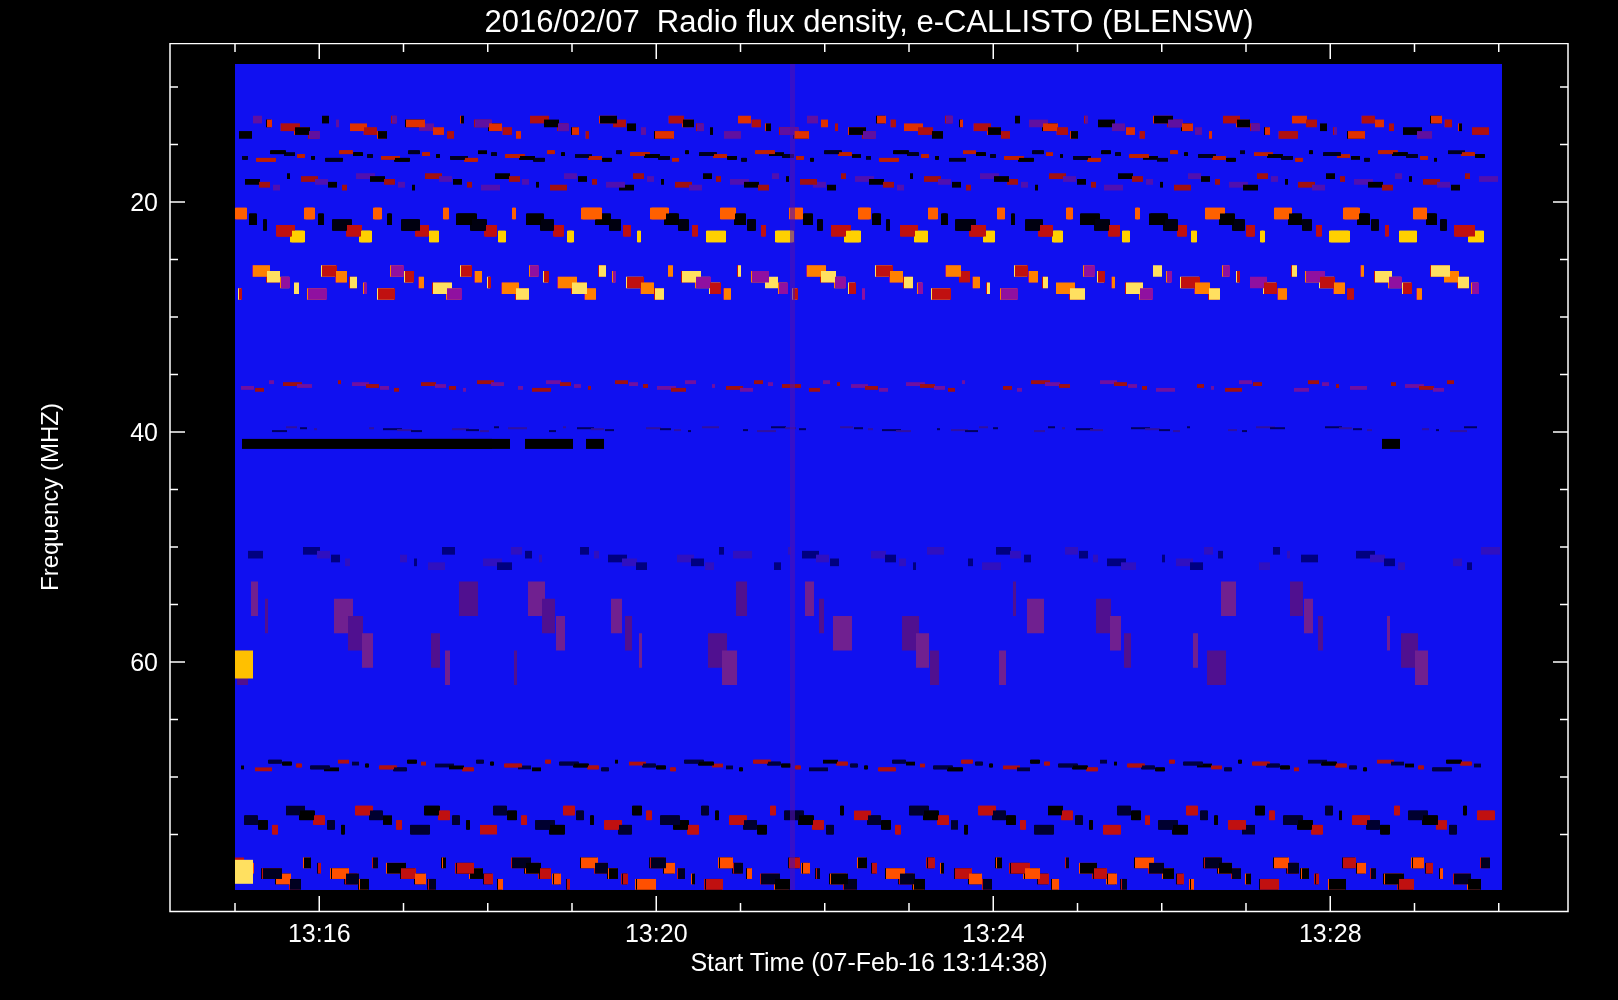 This screenshot has height=1000, width=1618. I want to click on tick-label: 20, so click(144, 202).